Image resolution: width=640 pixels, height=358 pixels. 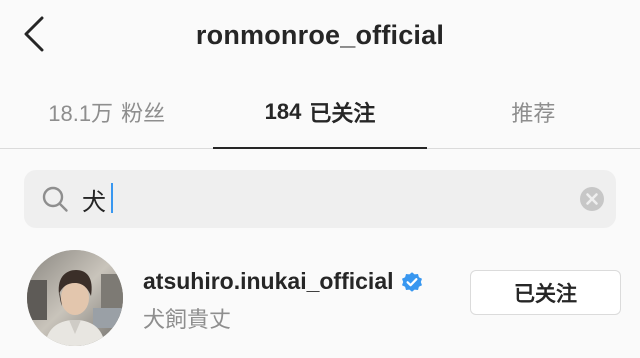 I want to click on tab-followers-count: 18.1万, so click(x=81, y=113).